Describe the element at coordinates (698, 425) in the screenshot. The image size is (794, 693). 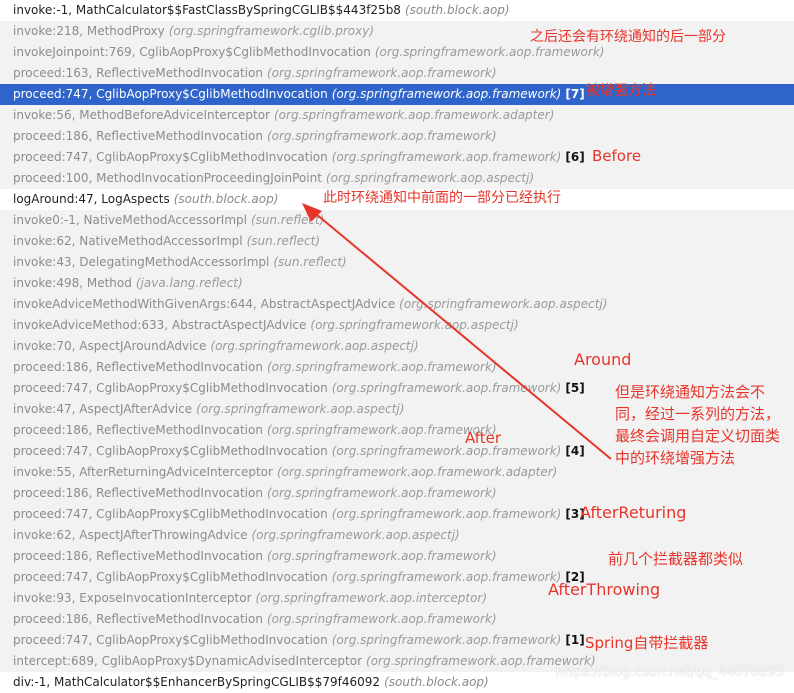
I see `note-around-explain: 但是环绕通知方法会不同，经过一系列的方法，最终会调用自定义切面类中的环绕增强方法` at that location.